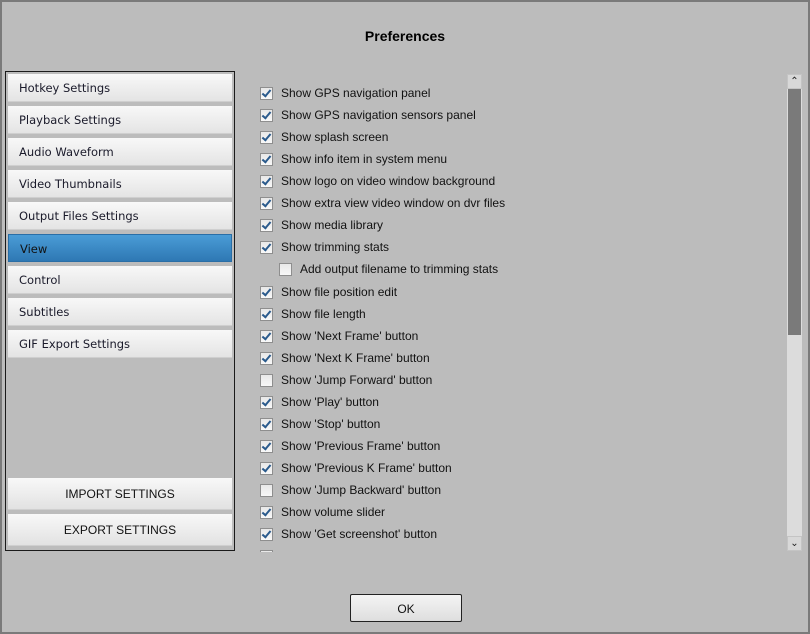  I want to click on scroll-up-button: ⌃, so click(794, 81).